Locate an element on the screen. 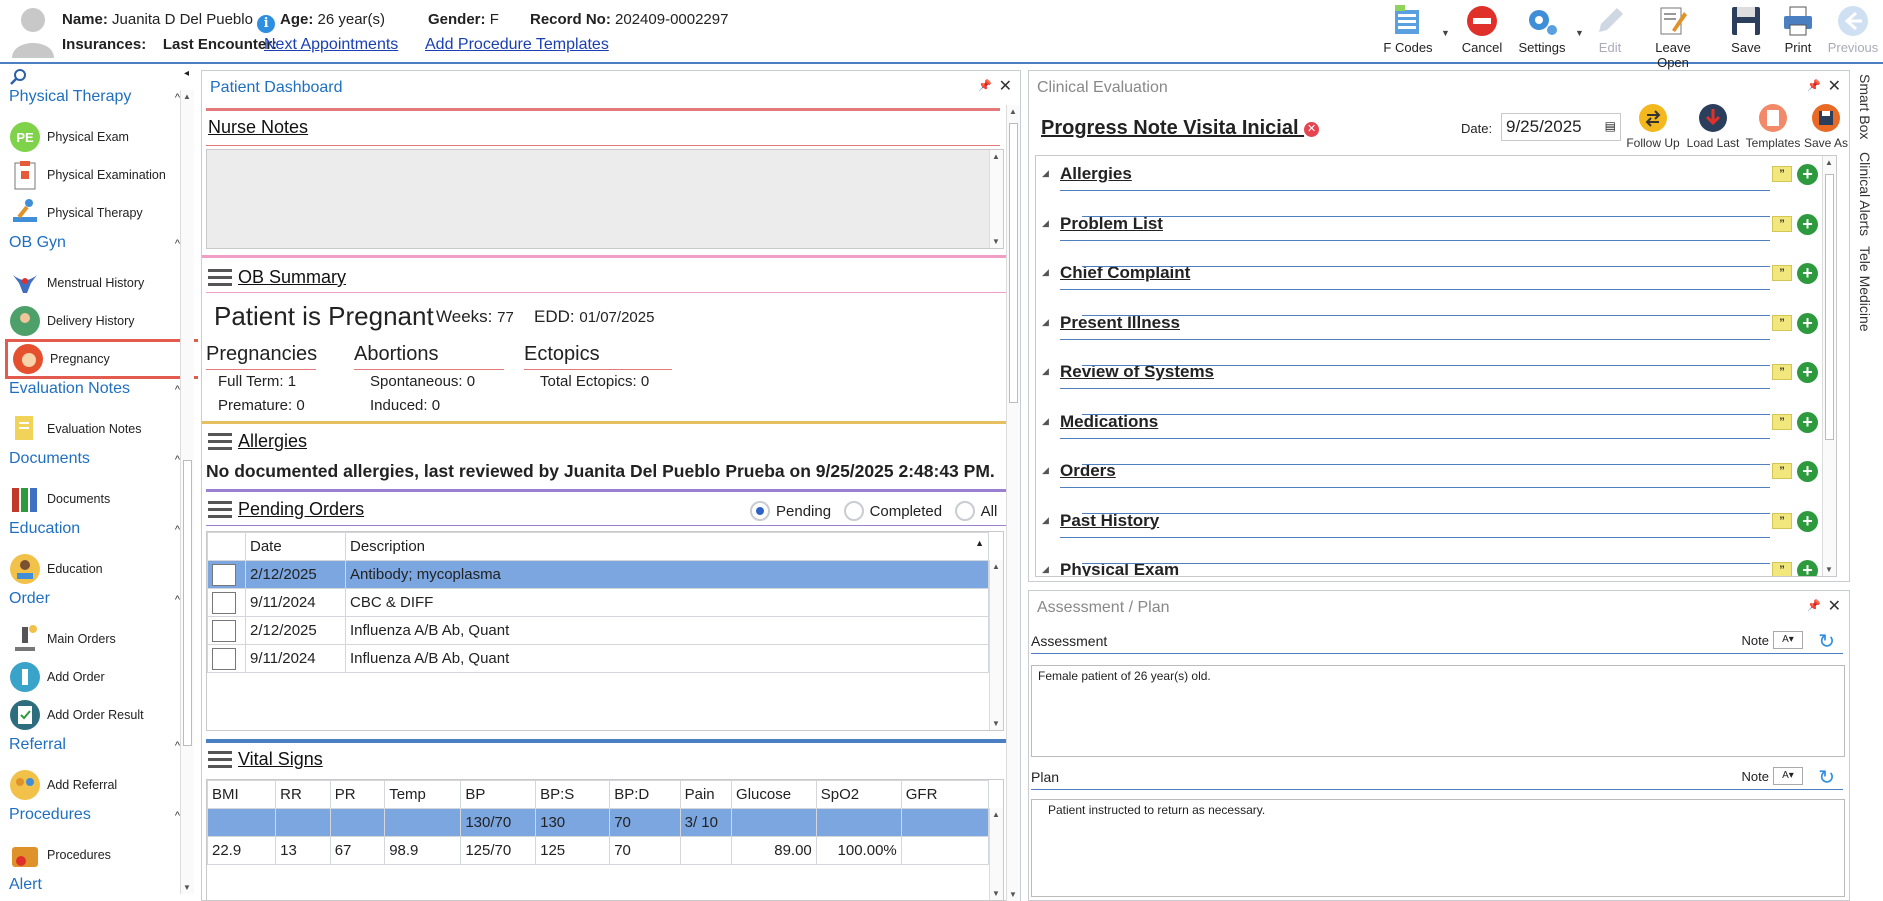 The image size is (1883, 901). section-physical-therapy: Physical Therapy is located at coordinates (70, 97).